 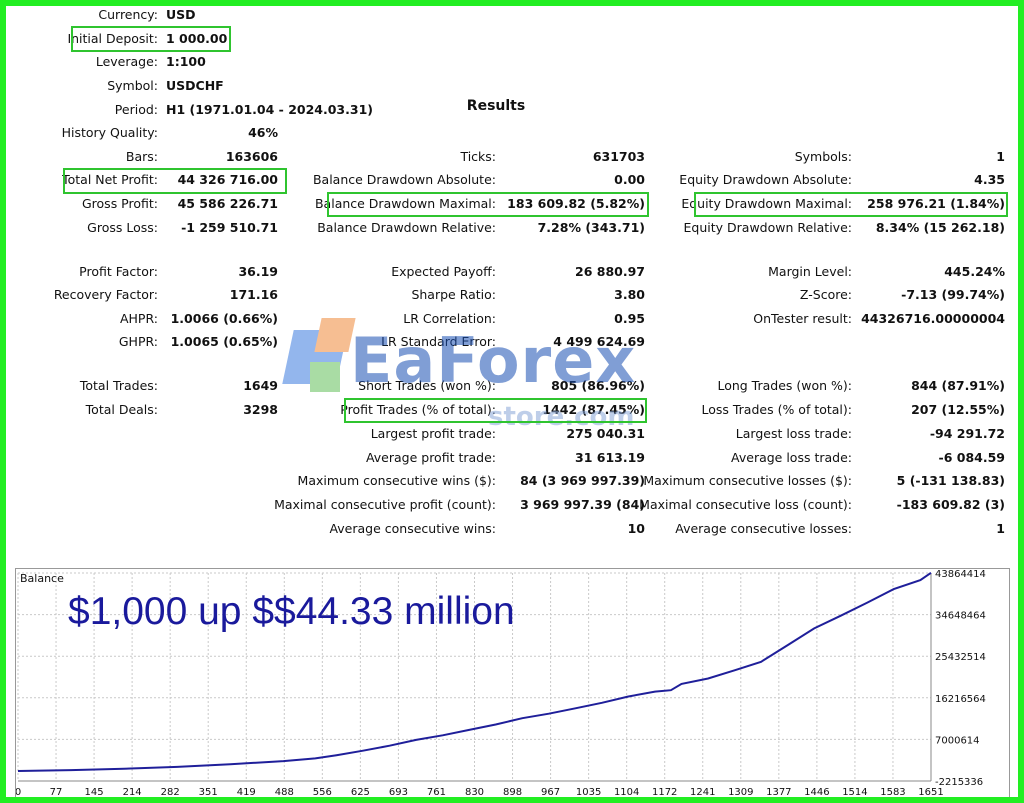 I want to click on symbol-value: USDCHF, so click(x=195, y=85).